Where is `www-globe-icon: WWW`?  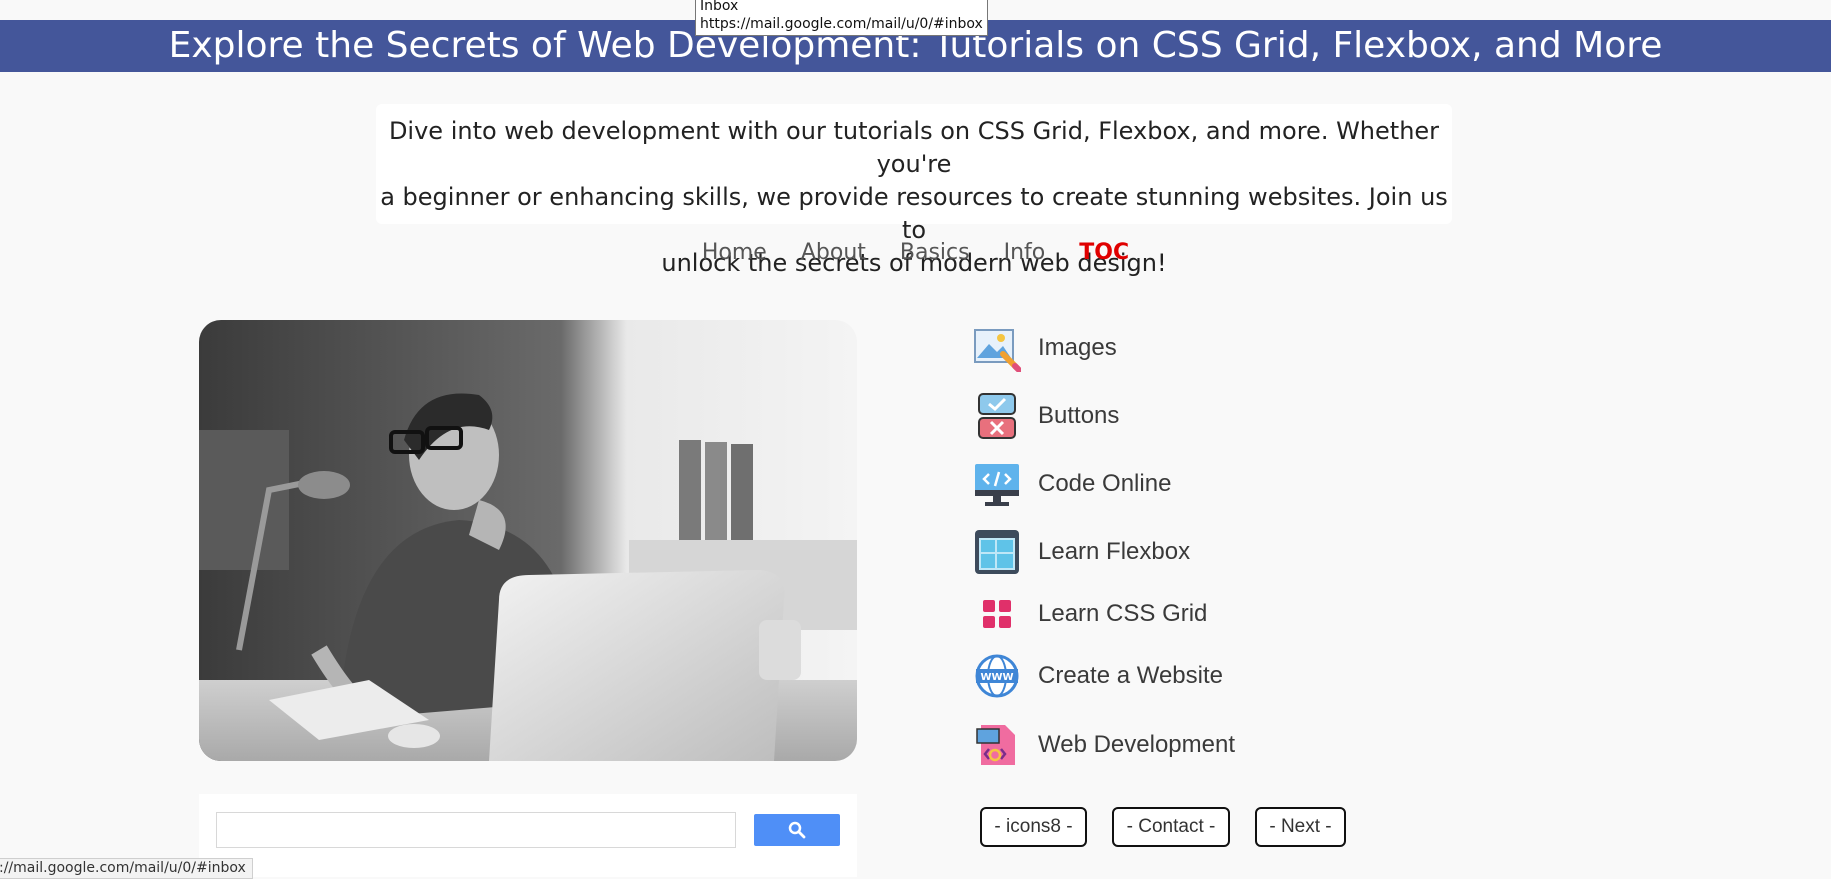
www-globe-icon: WWW is located at coordinates (997, 676).